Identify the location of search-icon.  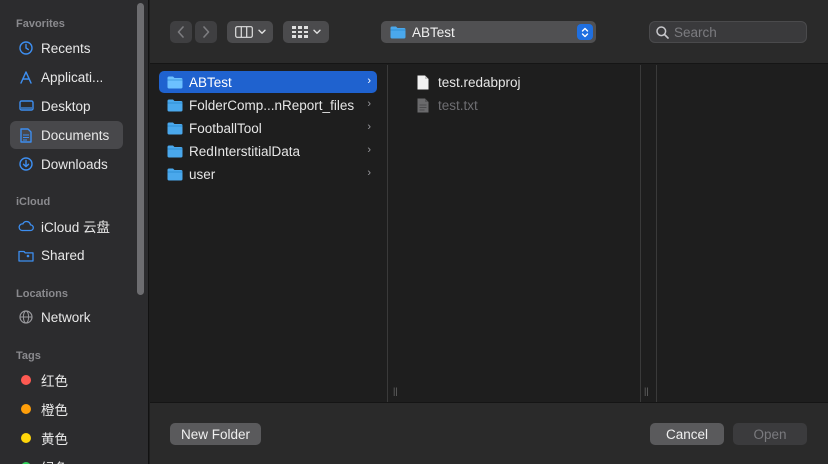
(662, 32).